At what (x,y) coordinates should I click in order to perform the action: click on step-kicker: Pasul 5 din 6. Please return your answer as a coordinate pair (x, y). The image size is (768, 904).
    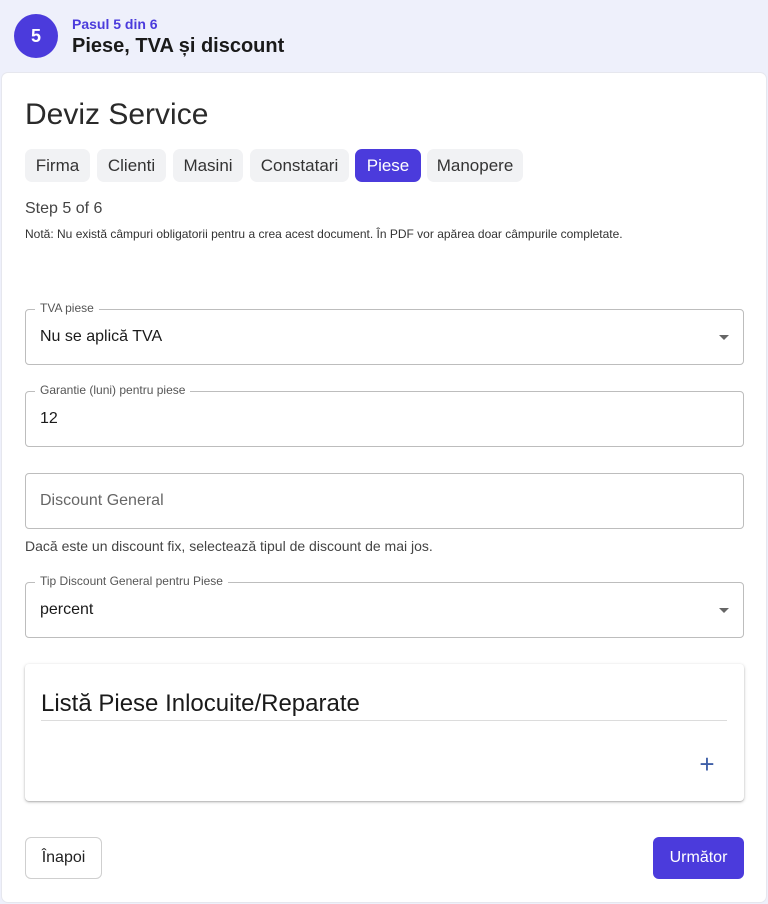
    Looking at the image, I should click on (115, 24).